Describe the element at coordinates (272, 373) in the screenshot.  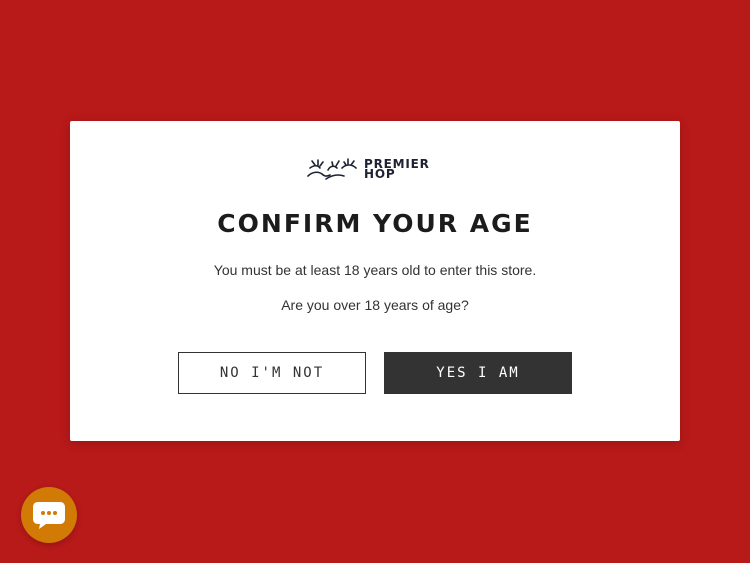
I see `deny-age-button: NO I'M NOT` at that location.